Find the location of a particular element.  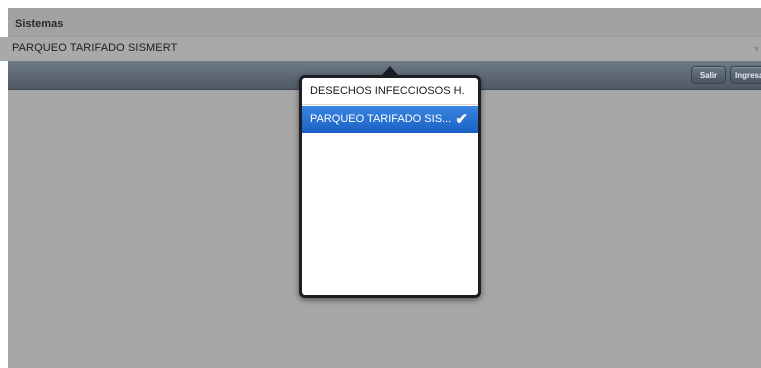

salir-button: Salir is located at coordinates (708, 75).